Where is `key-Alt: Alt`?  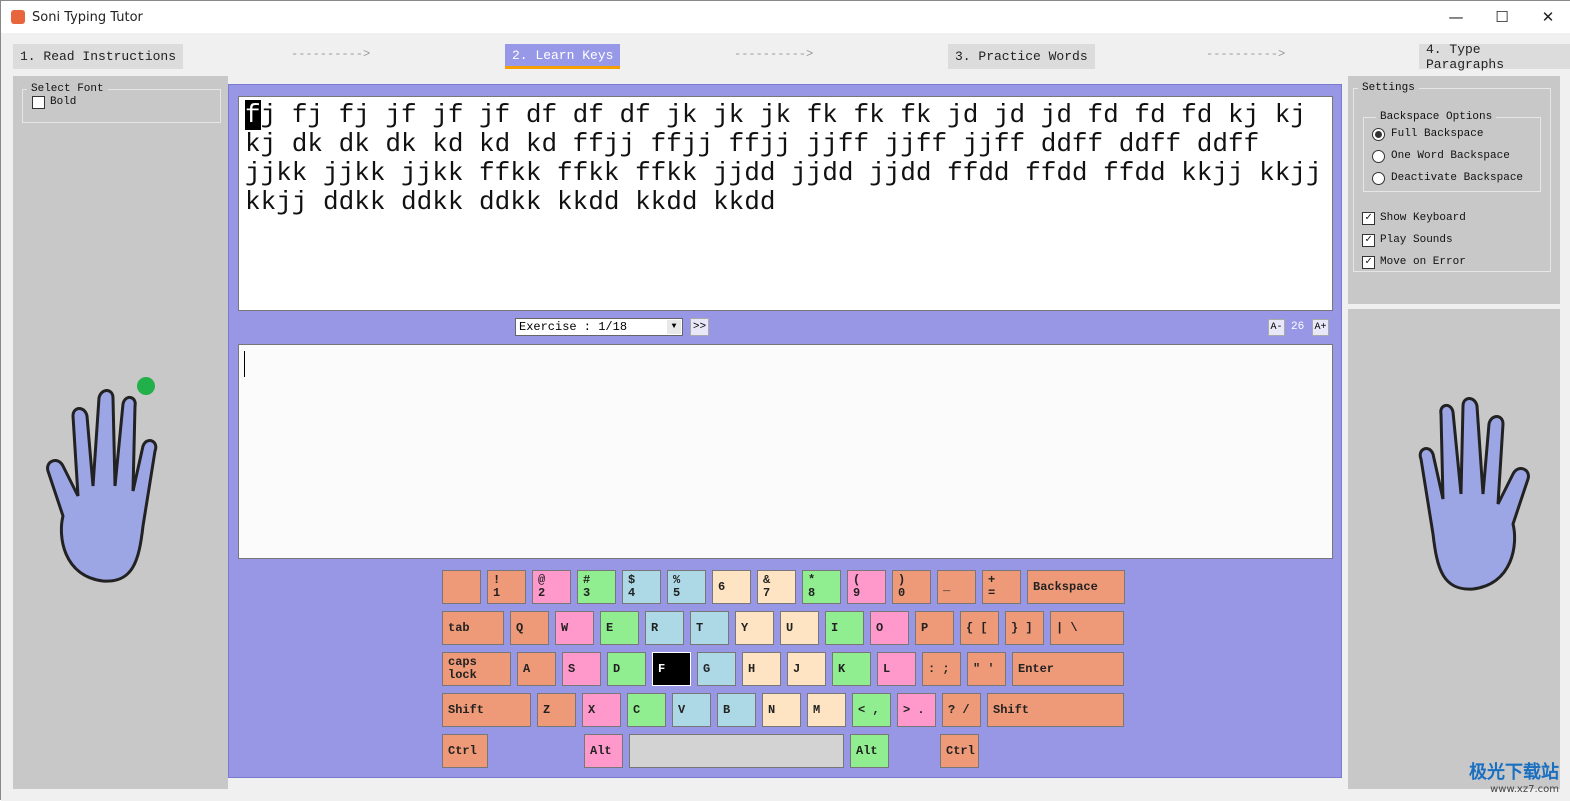
key-Alt: Alt is located at coordinates (869, 751).